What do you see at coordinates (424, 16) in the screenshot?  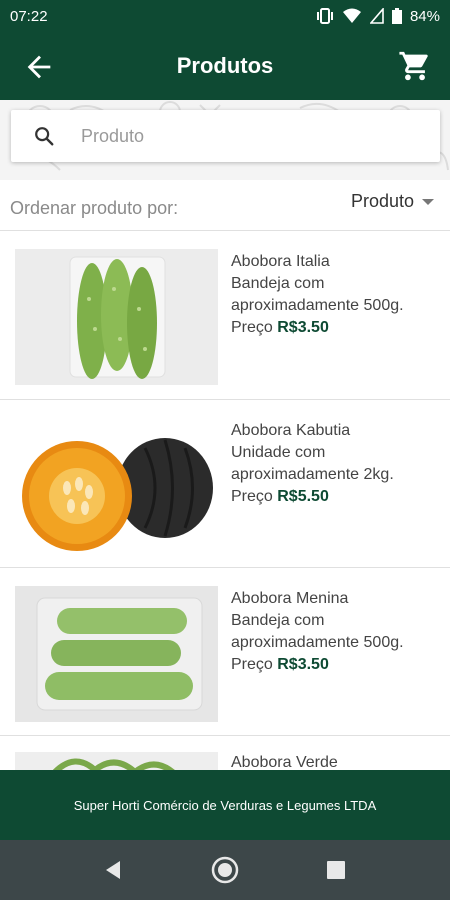 I see `battery-percent: 84%` at bounding box center [424, 16].